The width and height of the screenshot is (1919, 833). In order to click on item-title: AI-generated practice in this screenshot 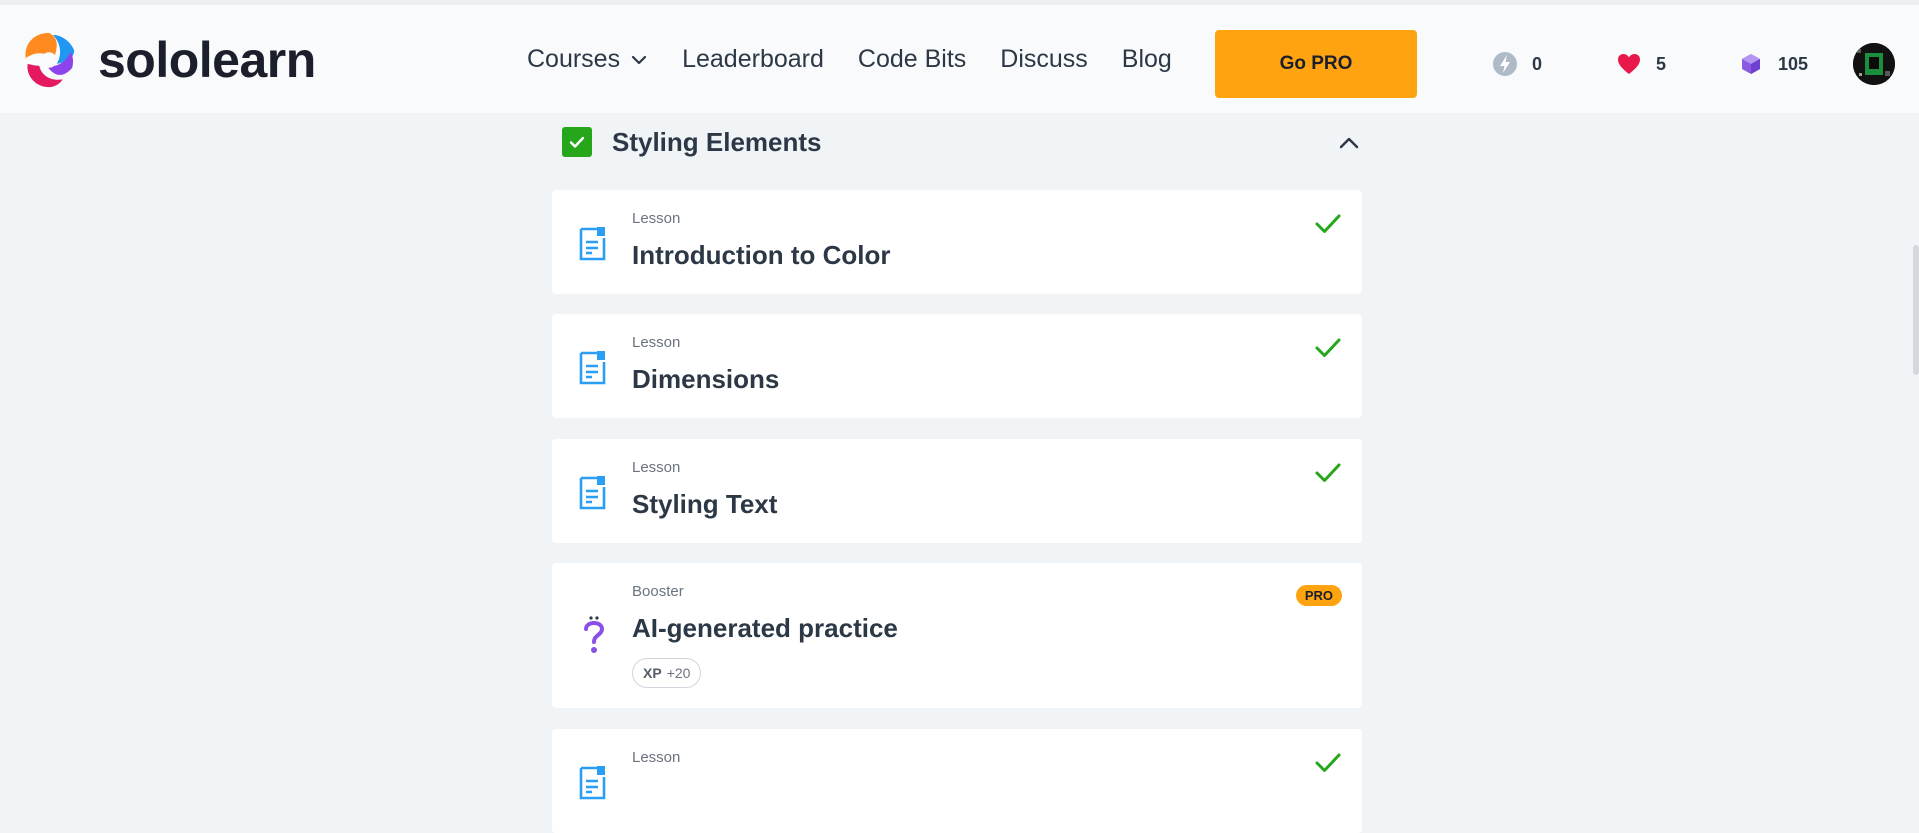, I will do `click(765, 628)`.